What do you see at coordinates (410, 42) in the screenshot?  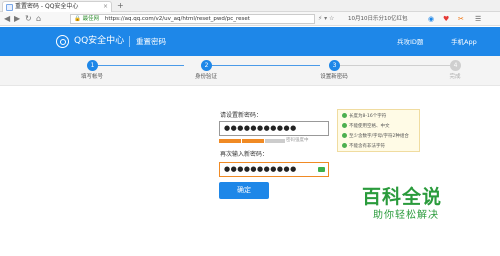 I see `header-link-1: 兵攻ID题` at bounding box center [410, 42].